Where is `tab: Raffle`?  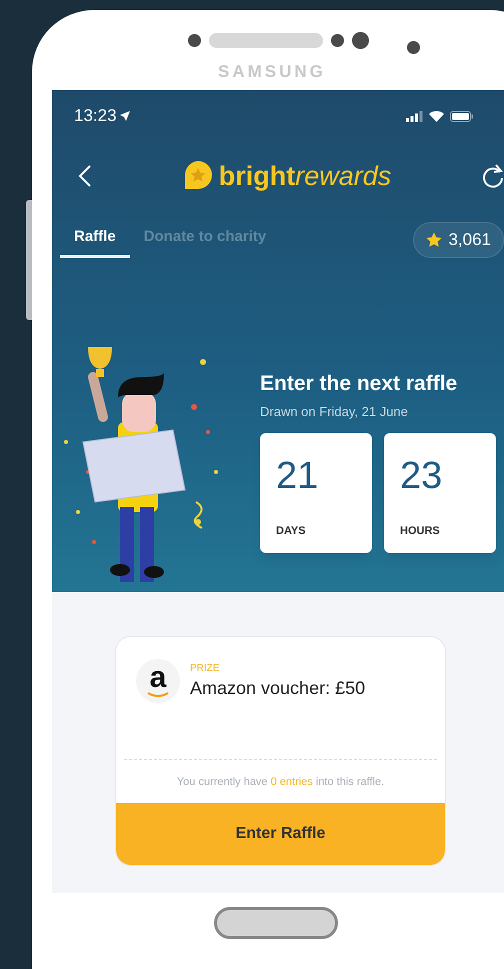
tab: Raffle is located at coordinates (95, 240).